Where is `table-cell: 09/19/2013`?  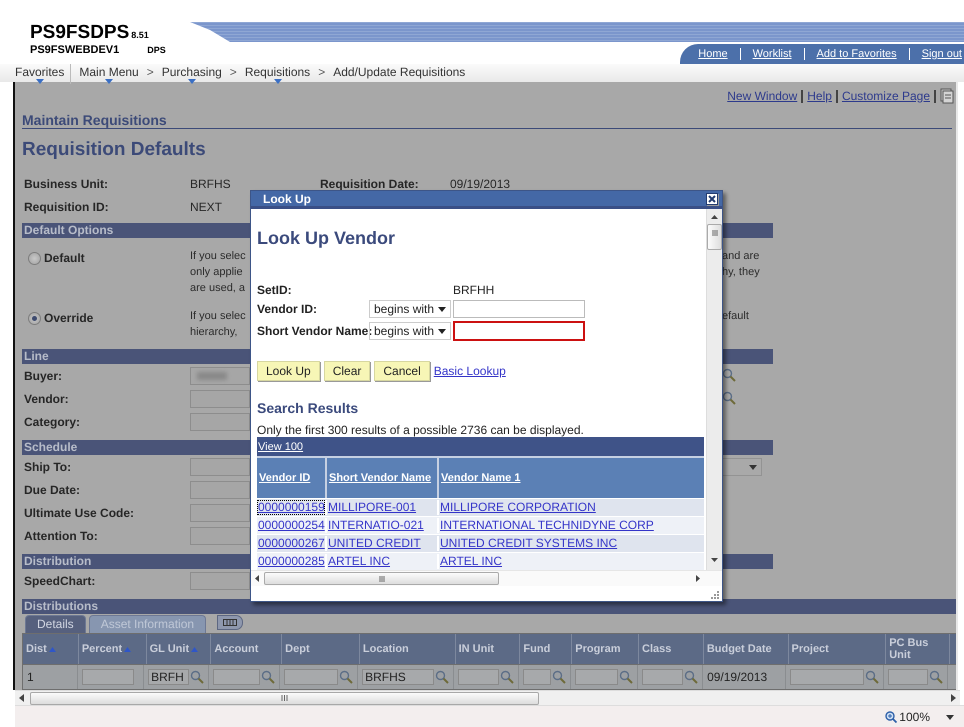 table-cell: 09/19/2013 is located at coordinates (737, 677).